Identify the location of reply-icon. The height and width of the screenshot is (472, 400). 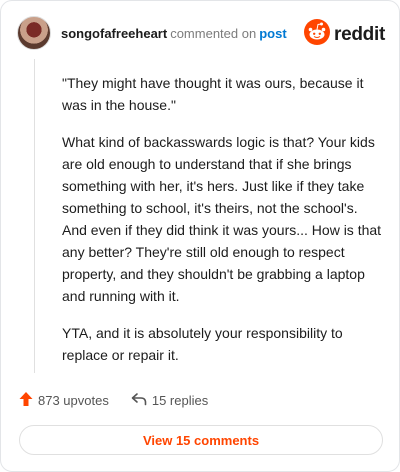
(139, 400).